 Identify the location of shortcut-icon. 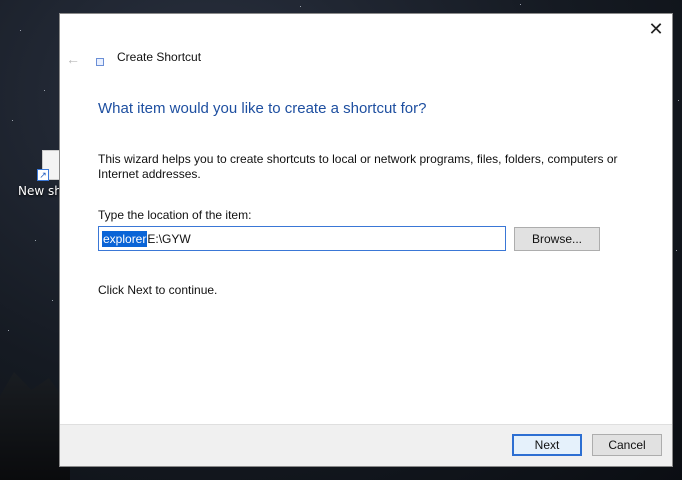
(100, 62).